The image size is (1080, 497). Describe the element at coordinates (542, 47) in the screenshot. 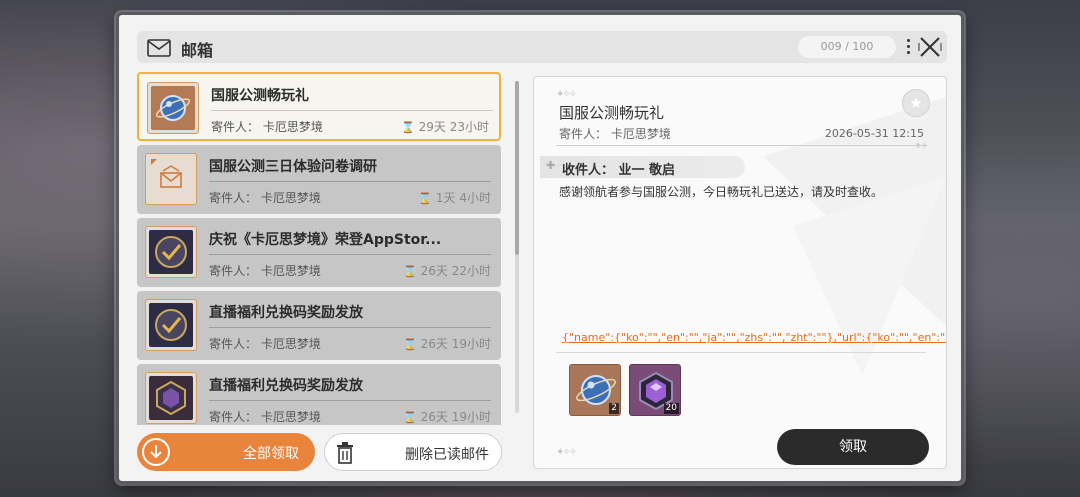

I see `mailbox-header: 邮箱 009 / 100` at that location.